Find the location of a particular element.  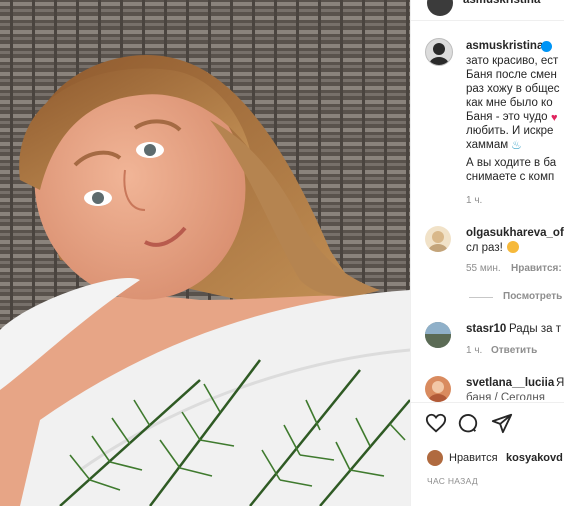

caption-time: 1 ч. is located at coordinates (474, 200).